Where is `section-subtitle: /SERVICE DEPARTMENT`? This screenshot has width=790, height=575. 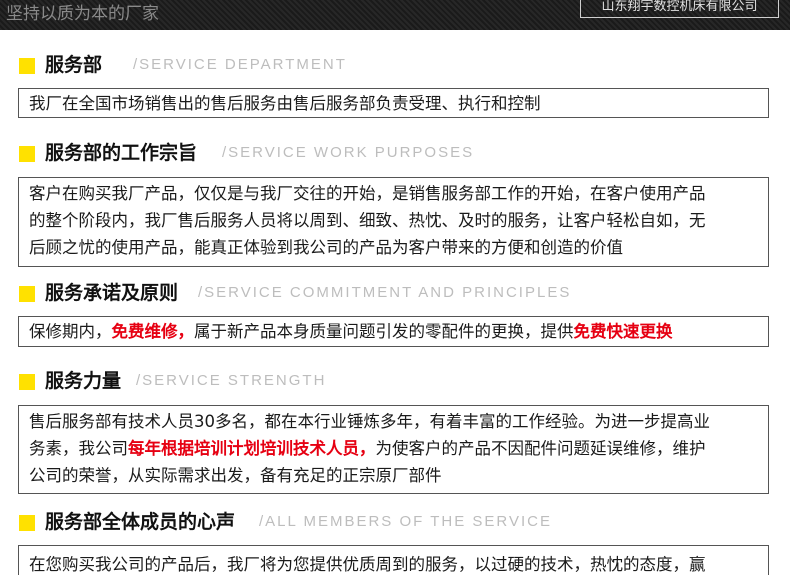 section-subtitle: /SERVICE DEPARTMENT is located at coordinates (240, 64).